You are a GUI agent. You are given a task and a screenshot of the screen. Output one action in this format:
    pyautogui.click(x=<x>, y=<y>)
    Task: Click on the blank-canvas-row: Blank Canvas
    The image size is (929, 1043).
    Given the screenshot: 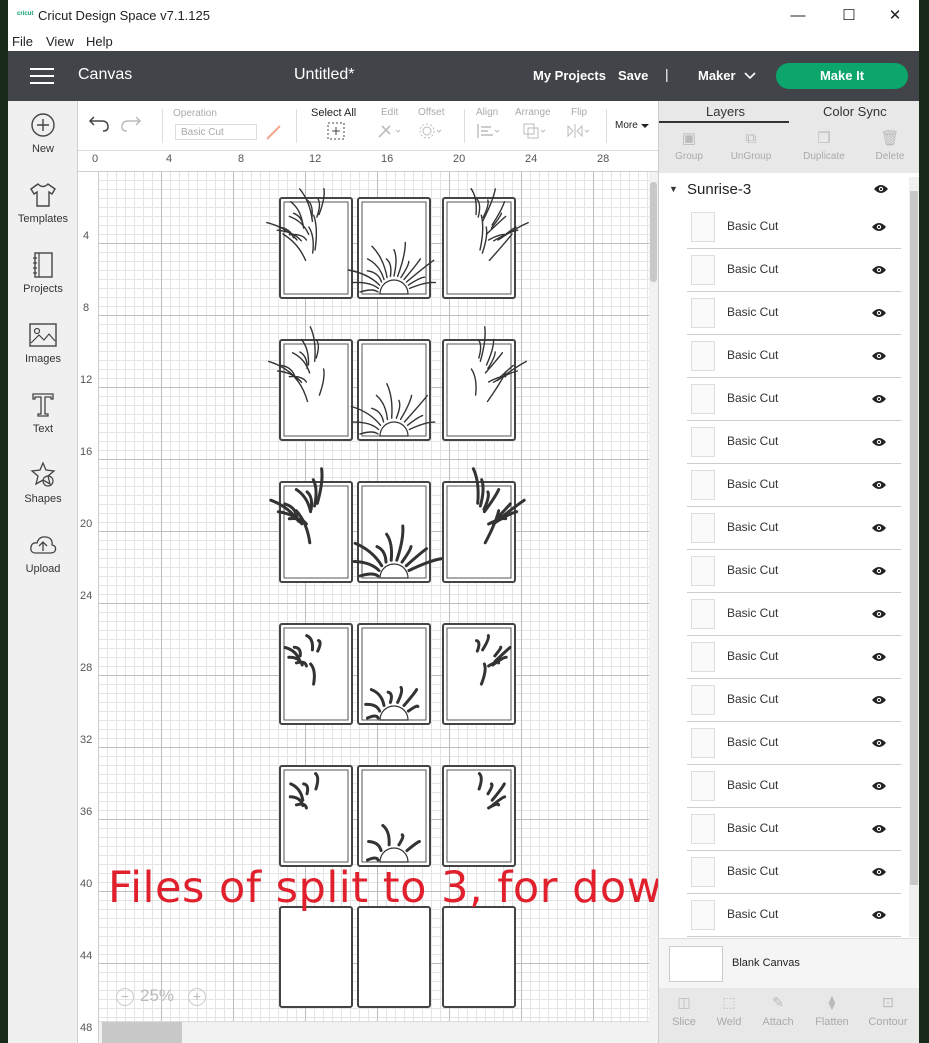 What is the action you would take?
    pyautogui.click(x=789, y=963)
    